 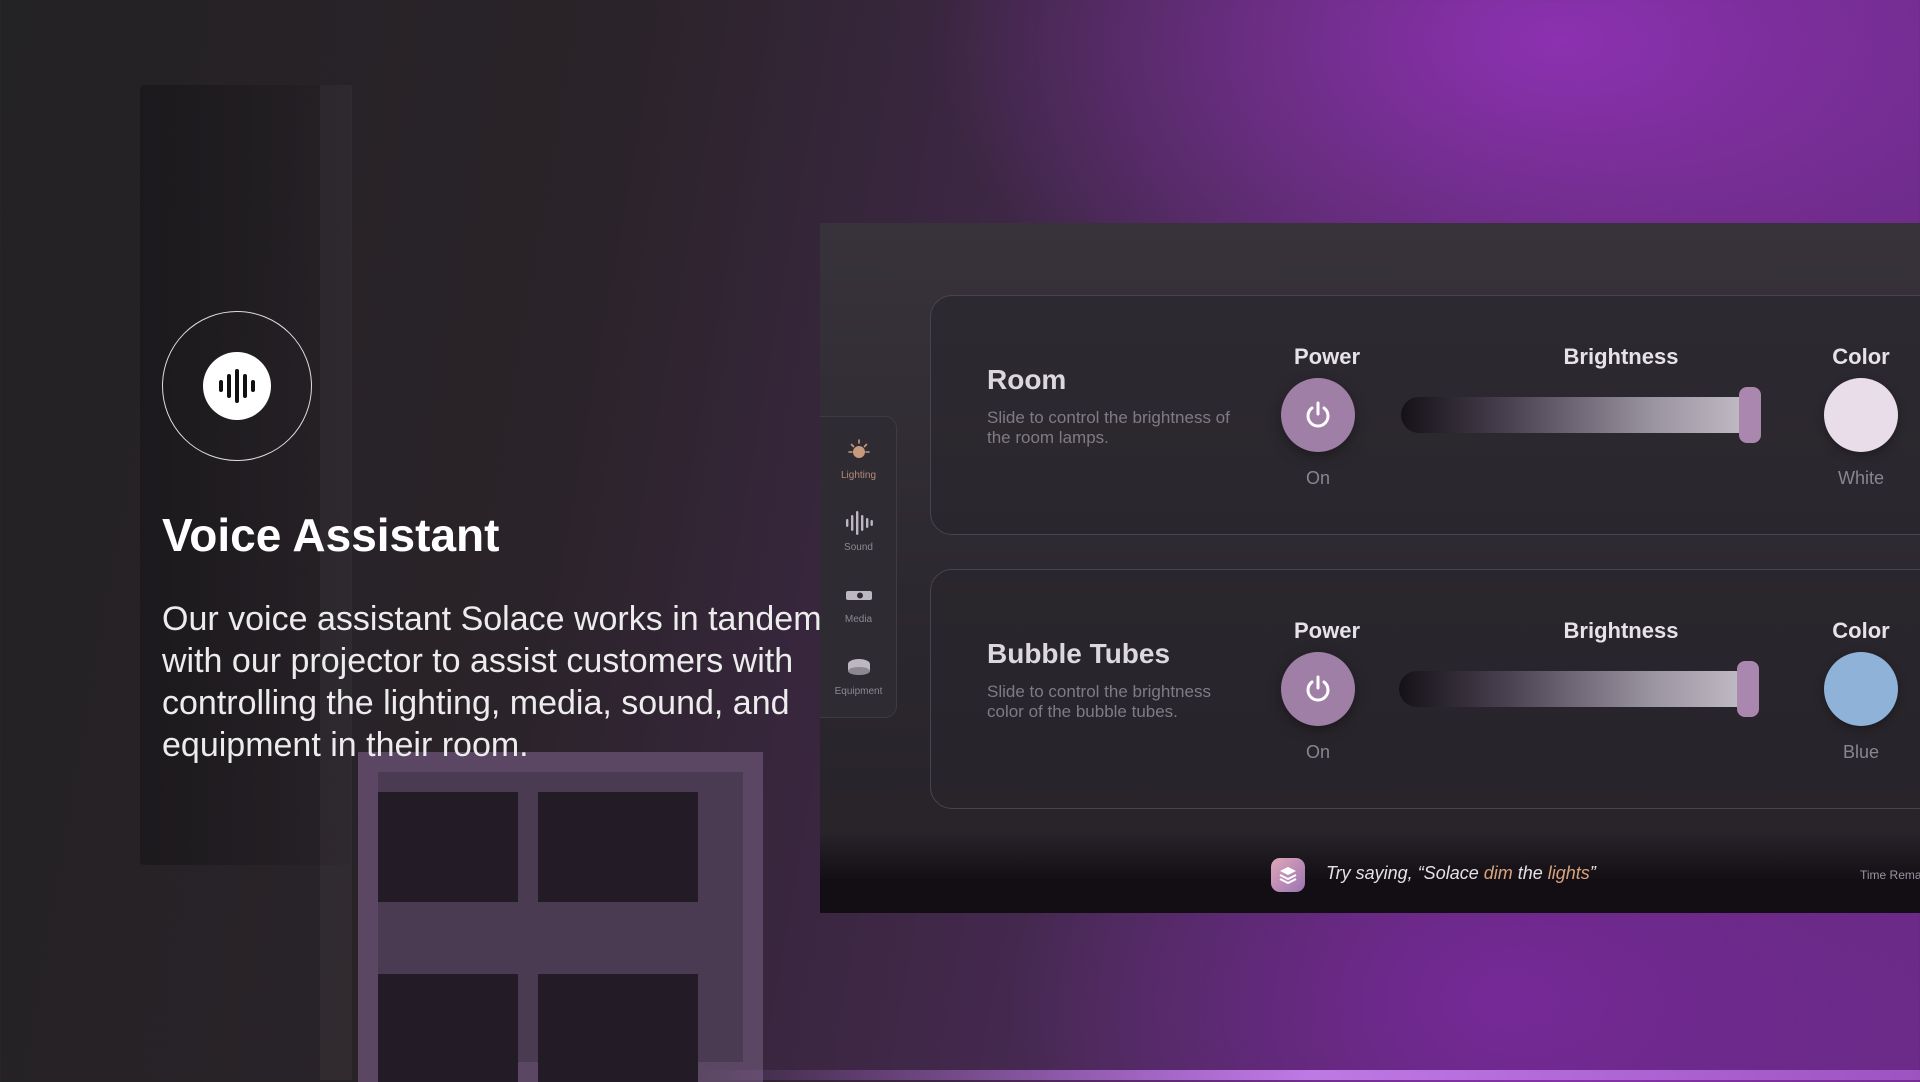 What do you see at coordinates (336, 582) in the screenshot?
I see `background-door-frame` at bounding box center [336, 582].